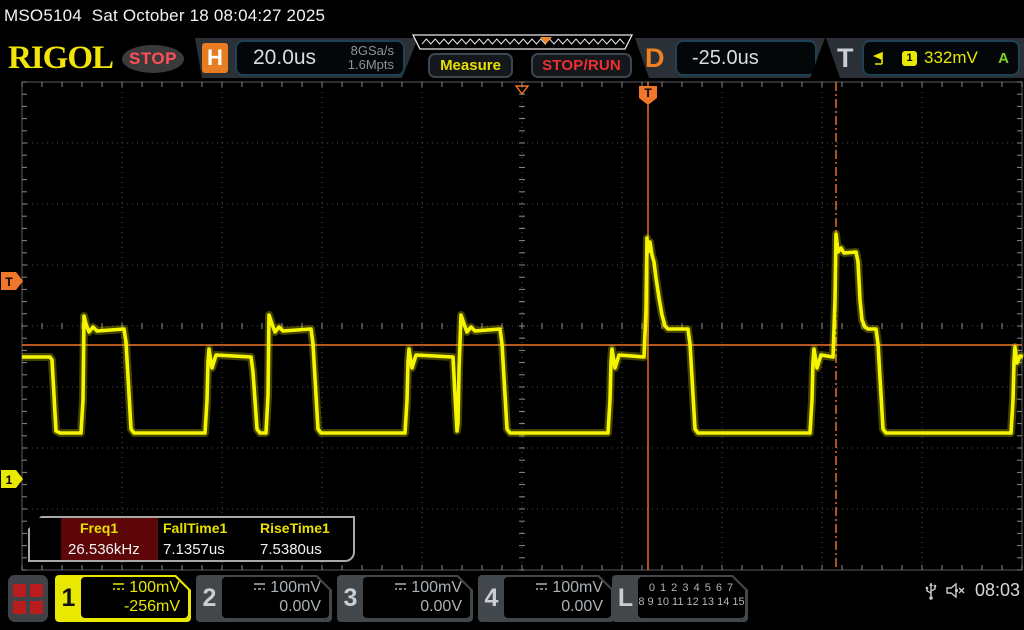 This screenshot has width=1024, height=630. I want to click on channel-1-number: 1, so click(68, 598).